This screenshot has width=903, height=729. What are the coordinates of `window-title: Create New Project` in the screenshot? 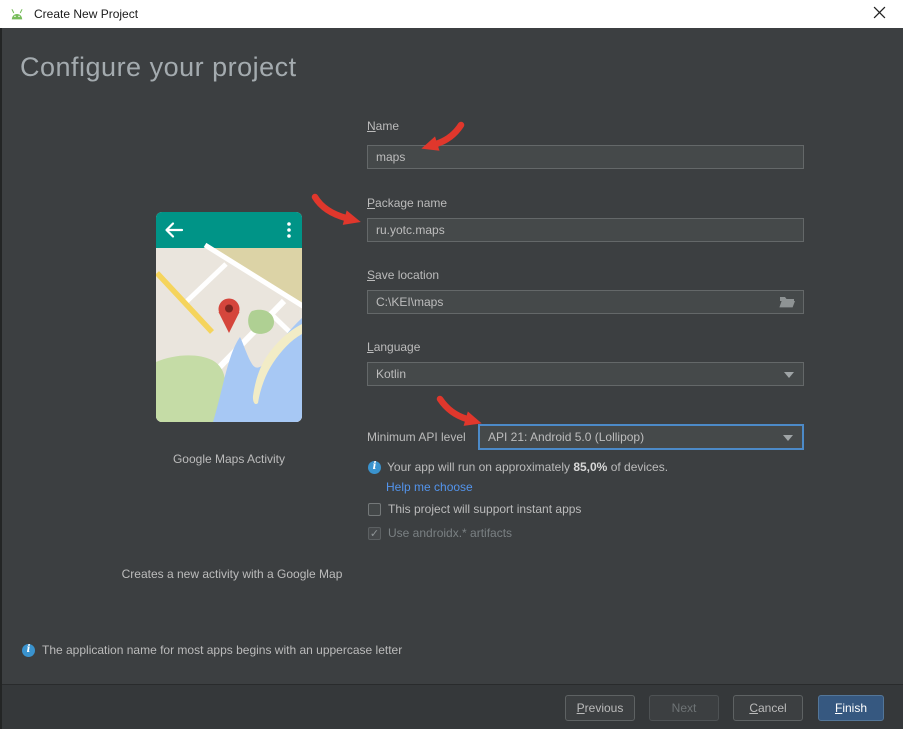 It's located at (86, 14).